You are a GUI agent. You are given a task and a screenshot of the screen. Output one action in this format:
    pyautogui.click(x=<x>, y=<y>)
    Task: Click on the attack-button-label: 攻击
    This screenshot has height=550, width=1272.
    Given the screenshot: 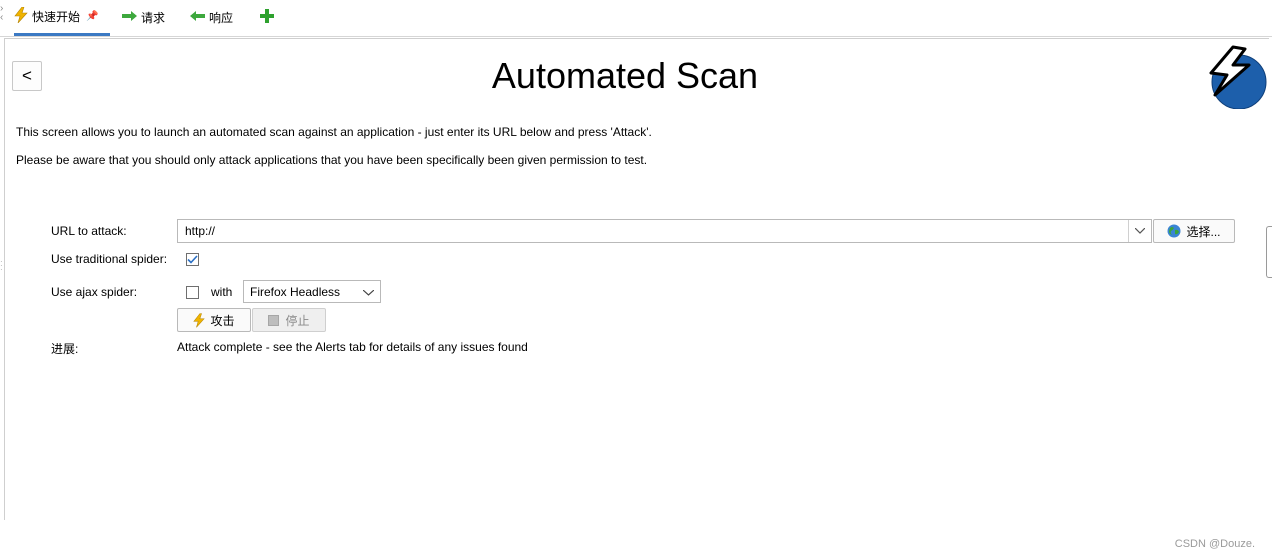 What is the action you would take?
    pyautogui.click(x=222, y=320)
    